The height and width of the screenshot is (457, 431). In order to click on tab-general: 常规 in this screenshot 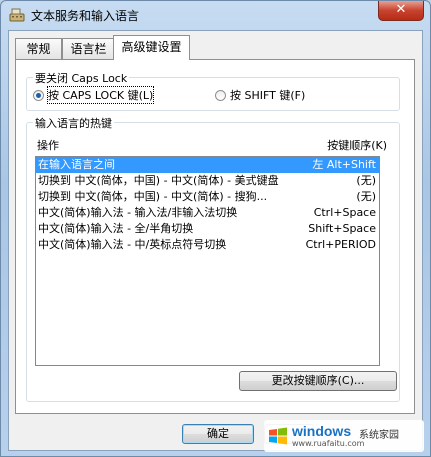, I will do `click(38, 48)`.